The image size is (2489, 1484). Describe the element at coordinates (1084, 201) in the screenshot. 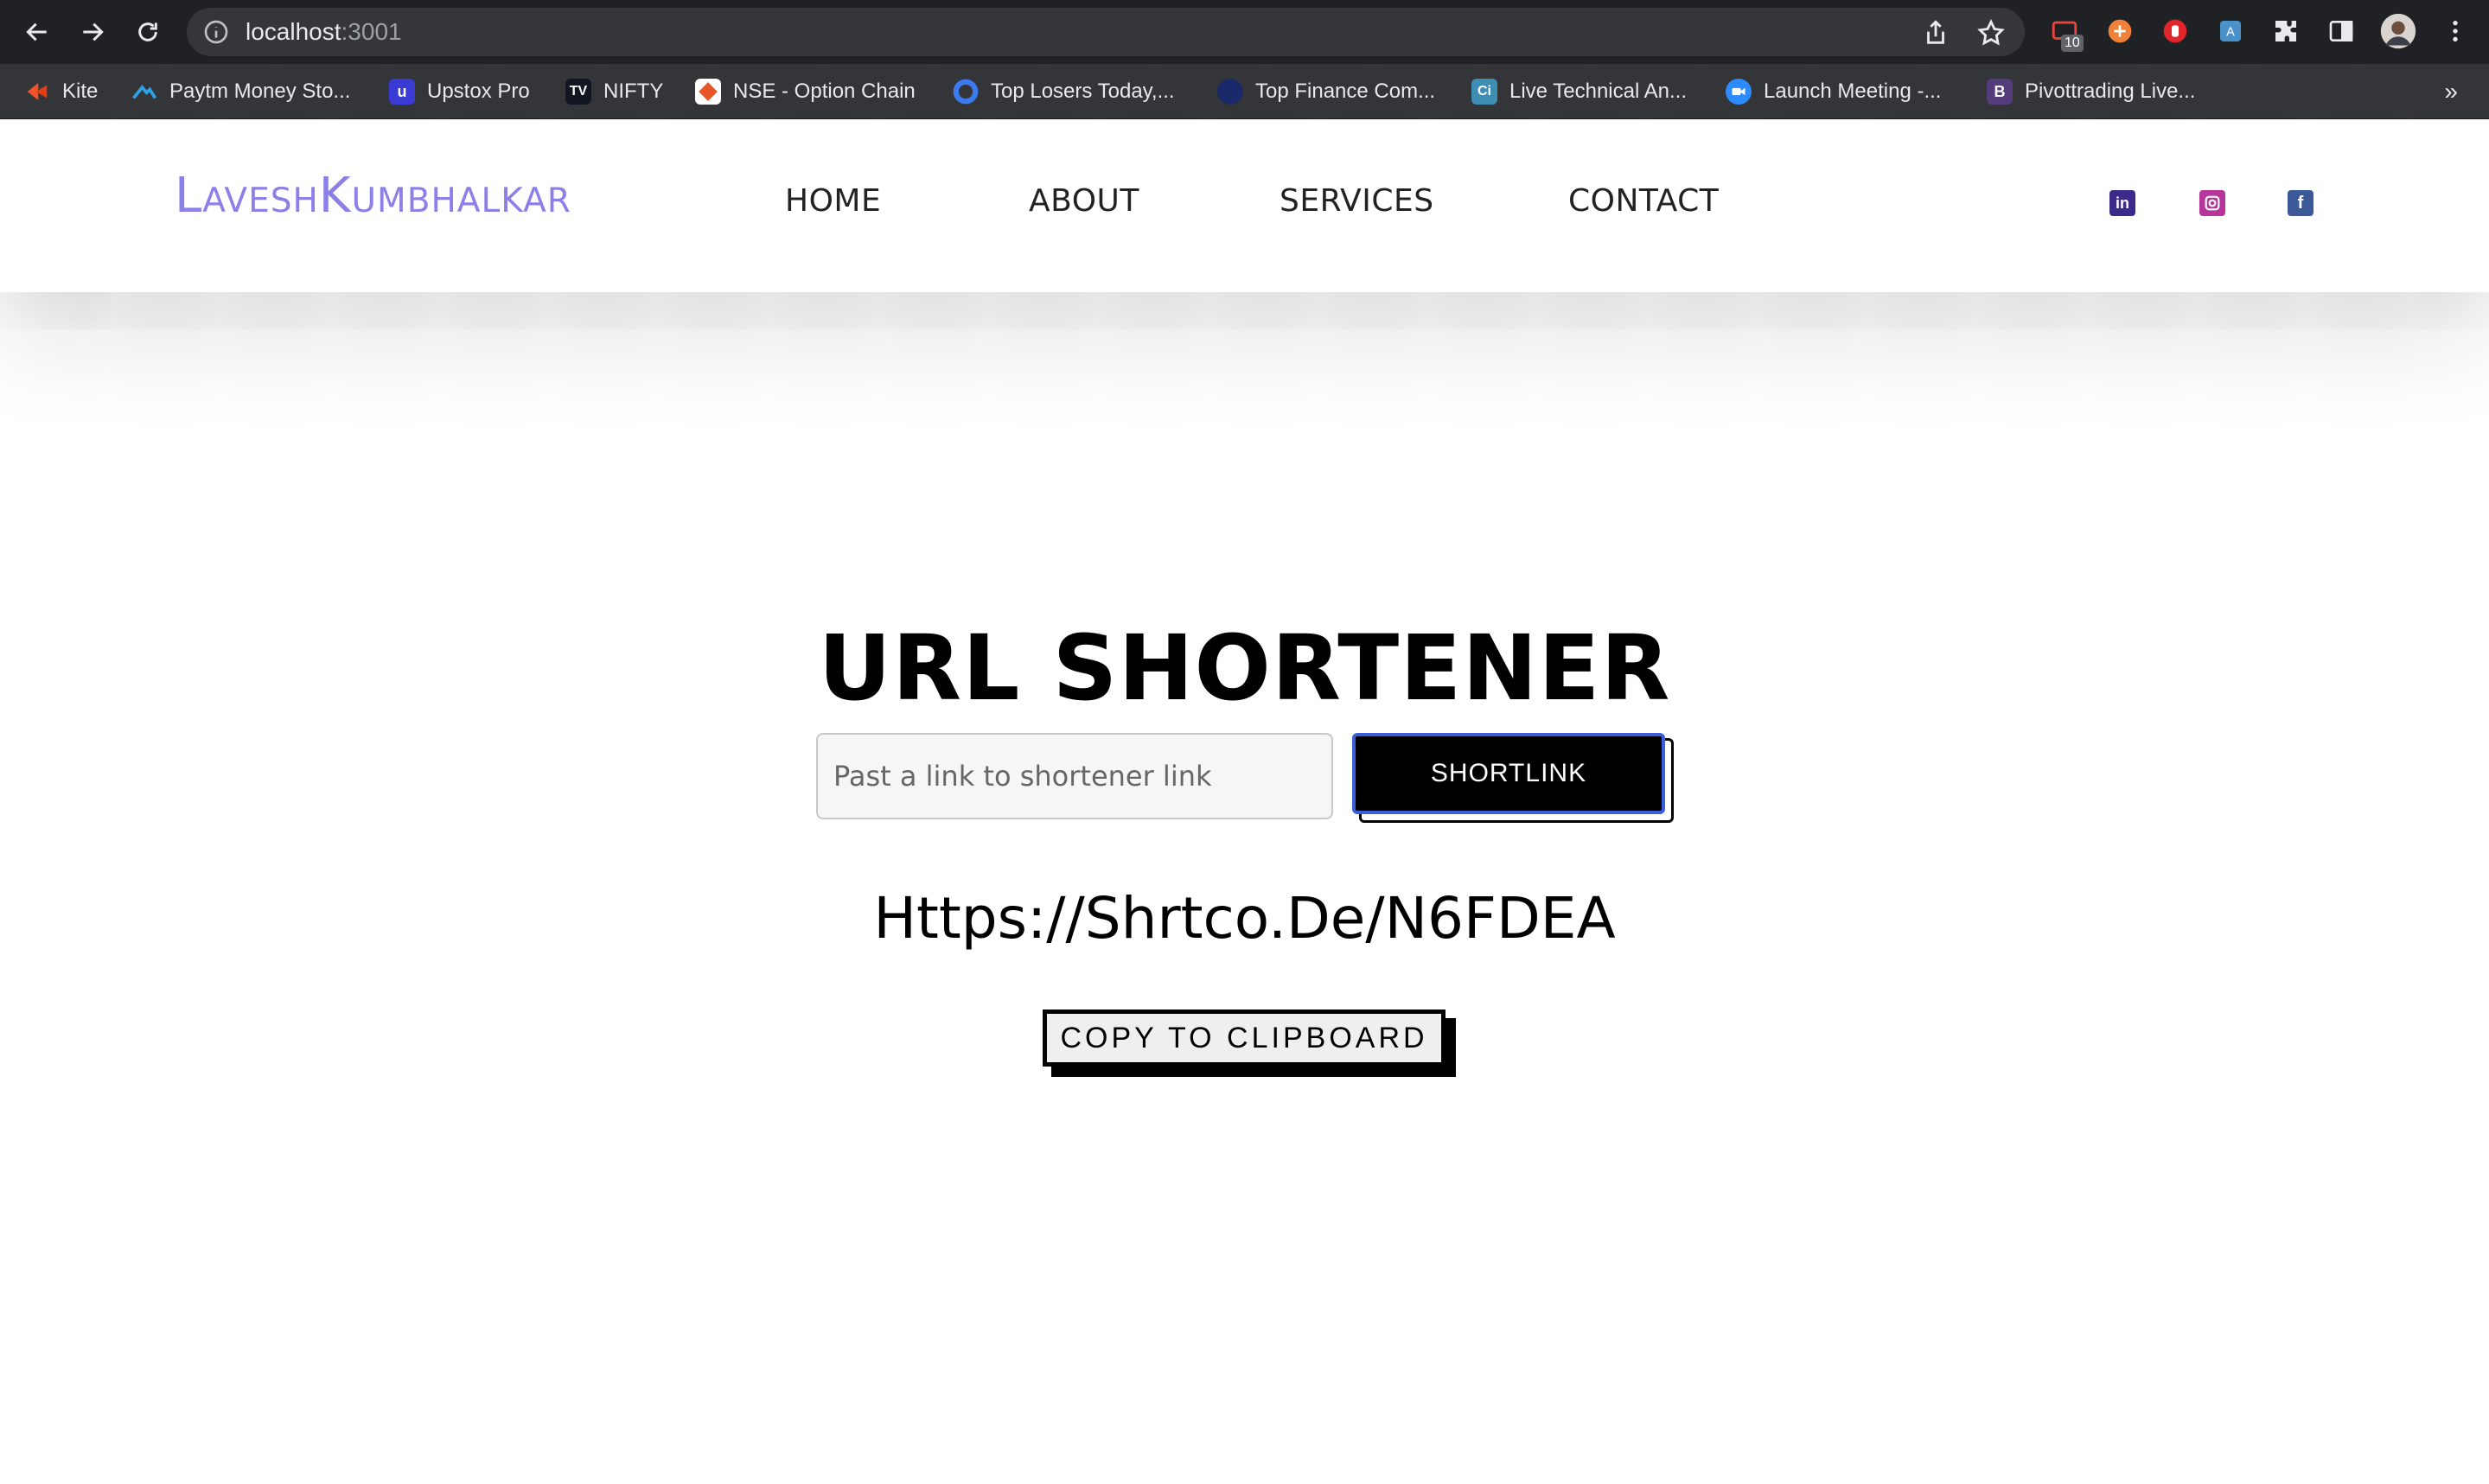

I see `nav-about: ABOUT` at that location.